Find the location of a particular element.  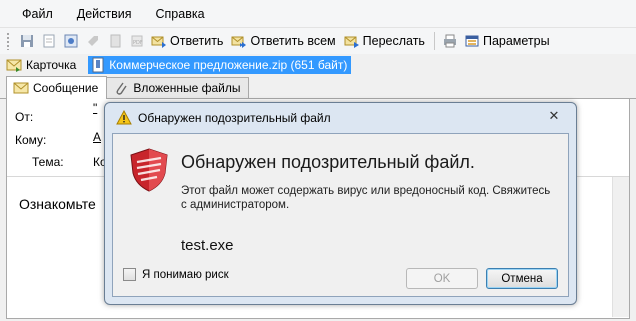

svg-text: PDF is located at coordinates (138, 43).